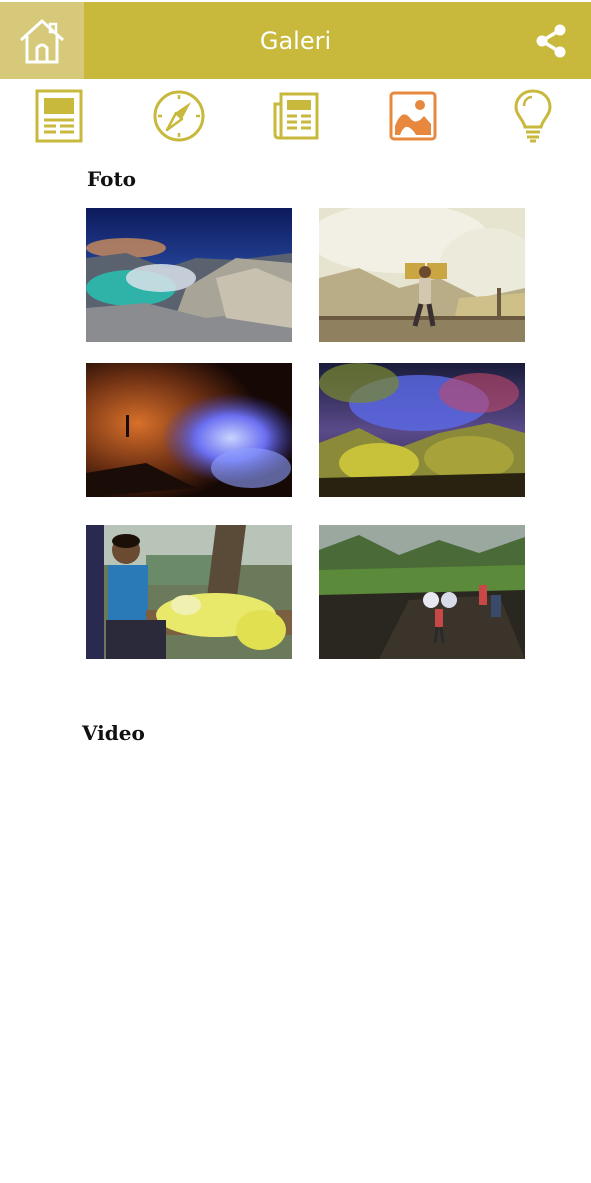 The width and height of the screenshot is (591, 1183). I want to click on blue-fire-crater-photo, so click(422, 430).